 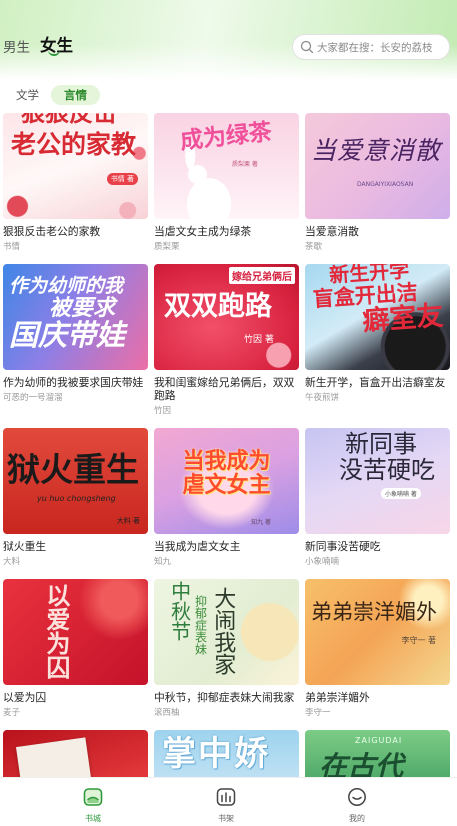 I want to click on cover-title-art: 掌中娇, so click(x=216, y=754).